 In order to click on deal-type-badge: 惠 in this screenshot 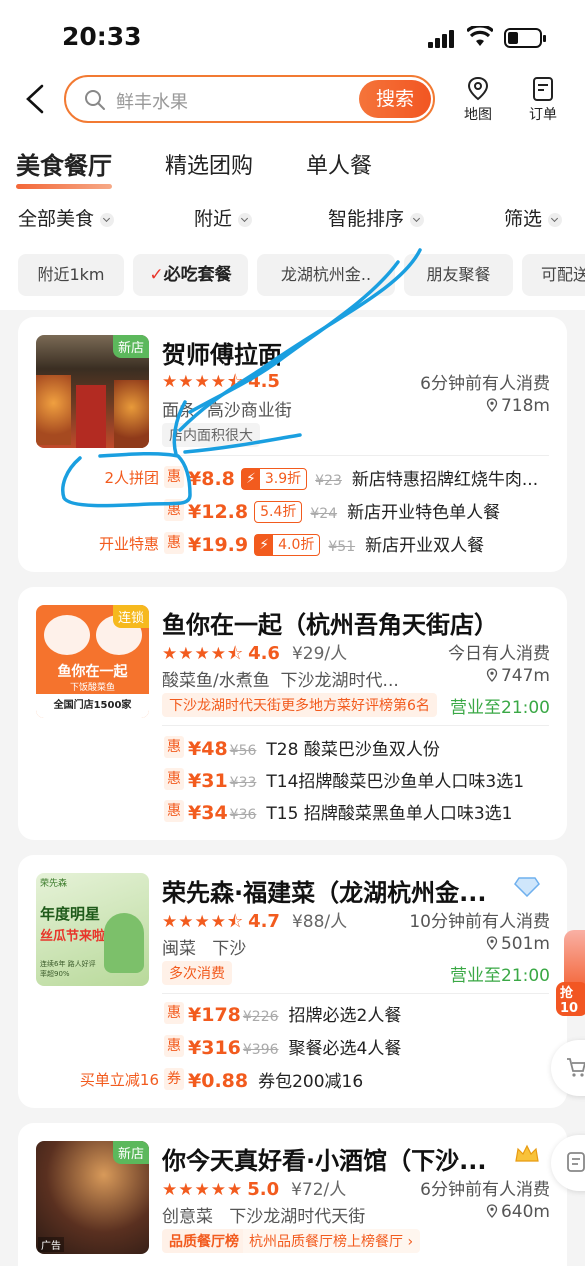, I will do `click(174, 510)`.